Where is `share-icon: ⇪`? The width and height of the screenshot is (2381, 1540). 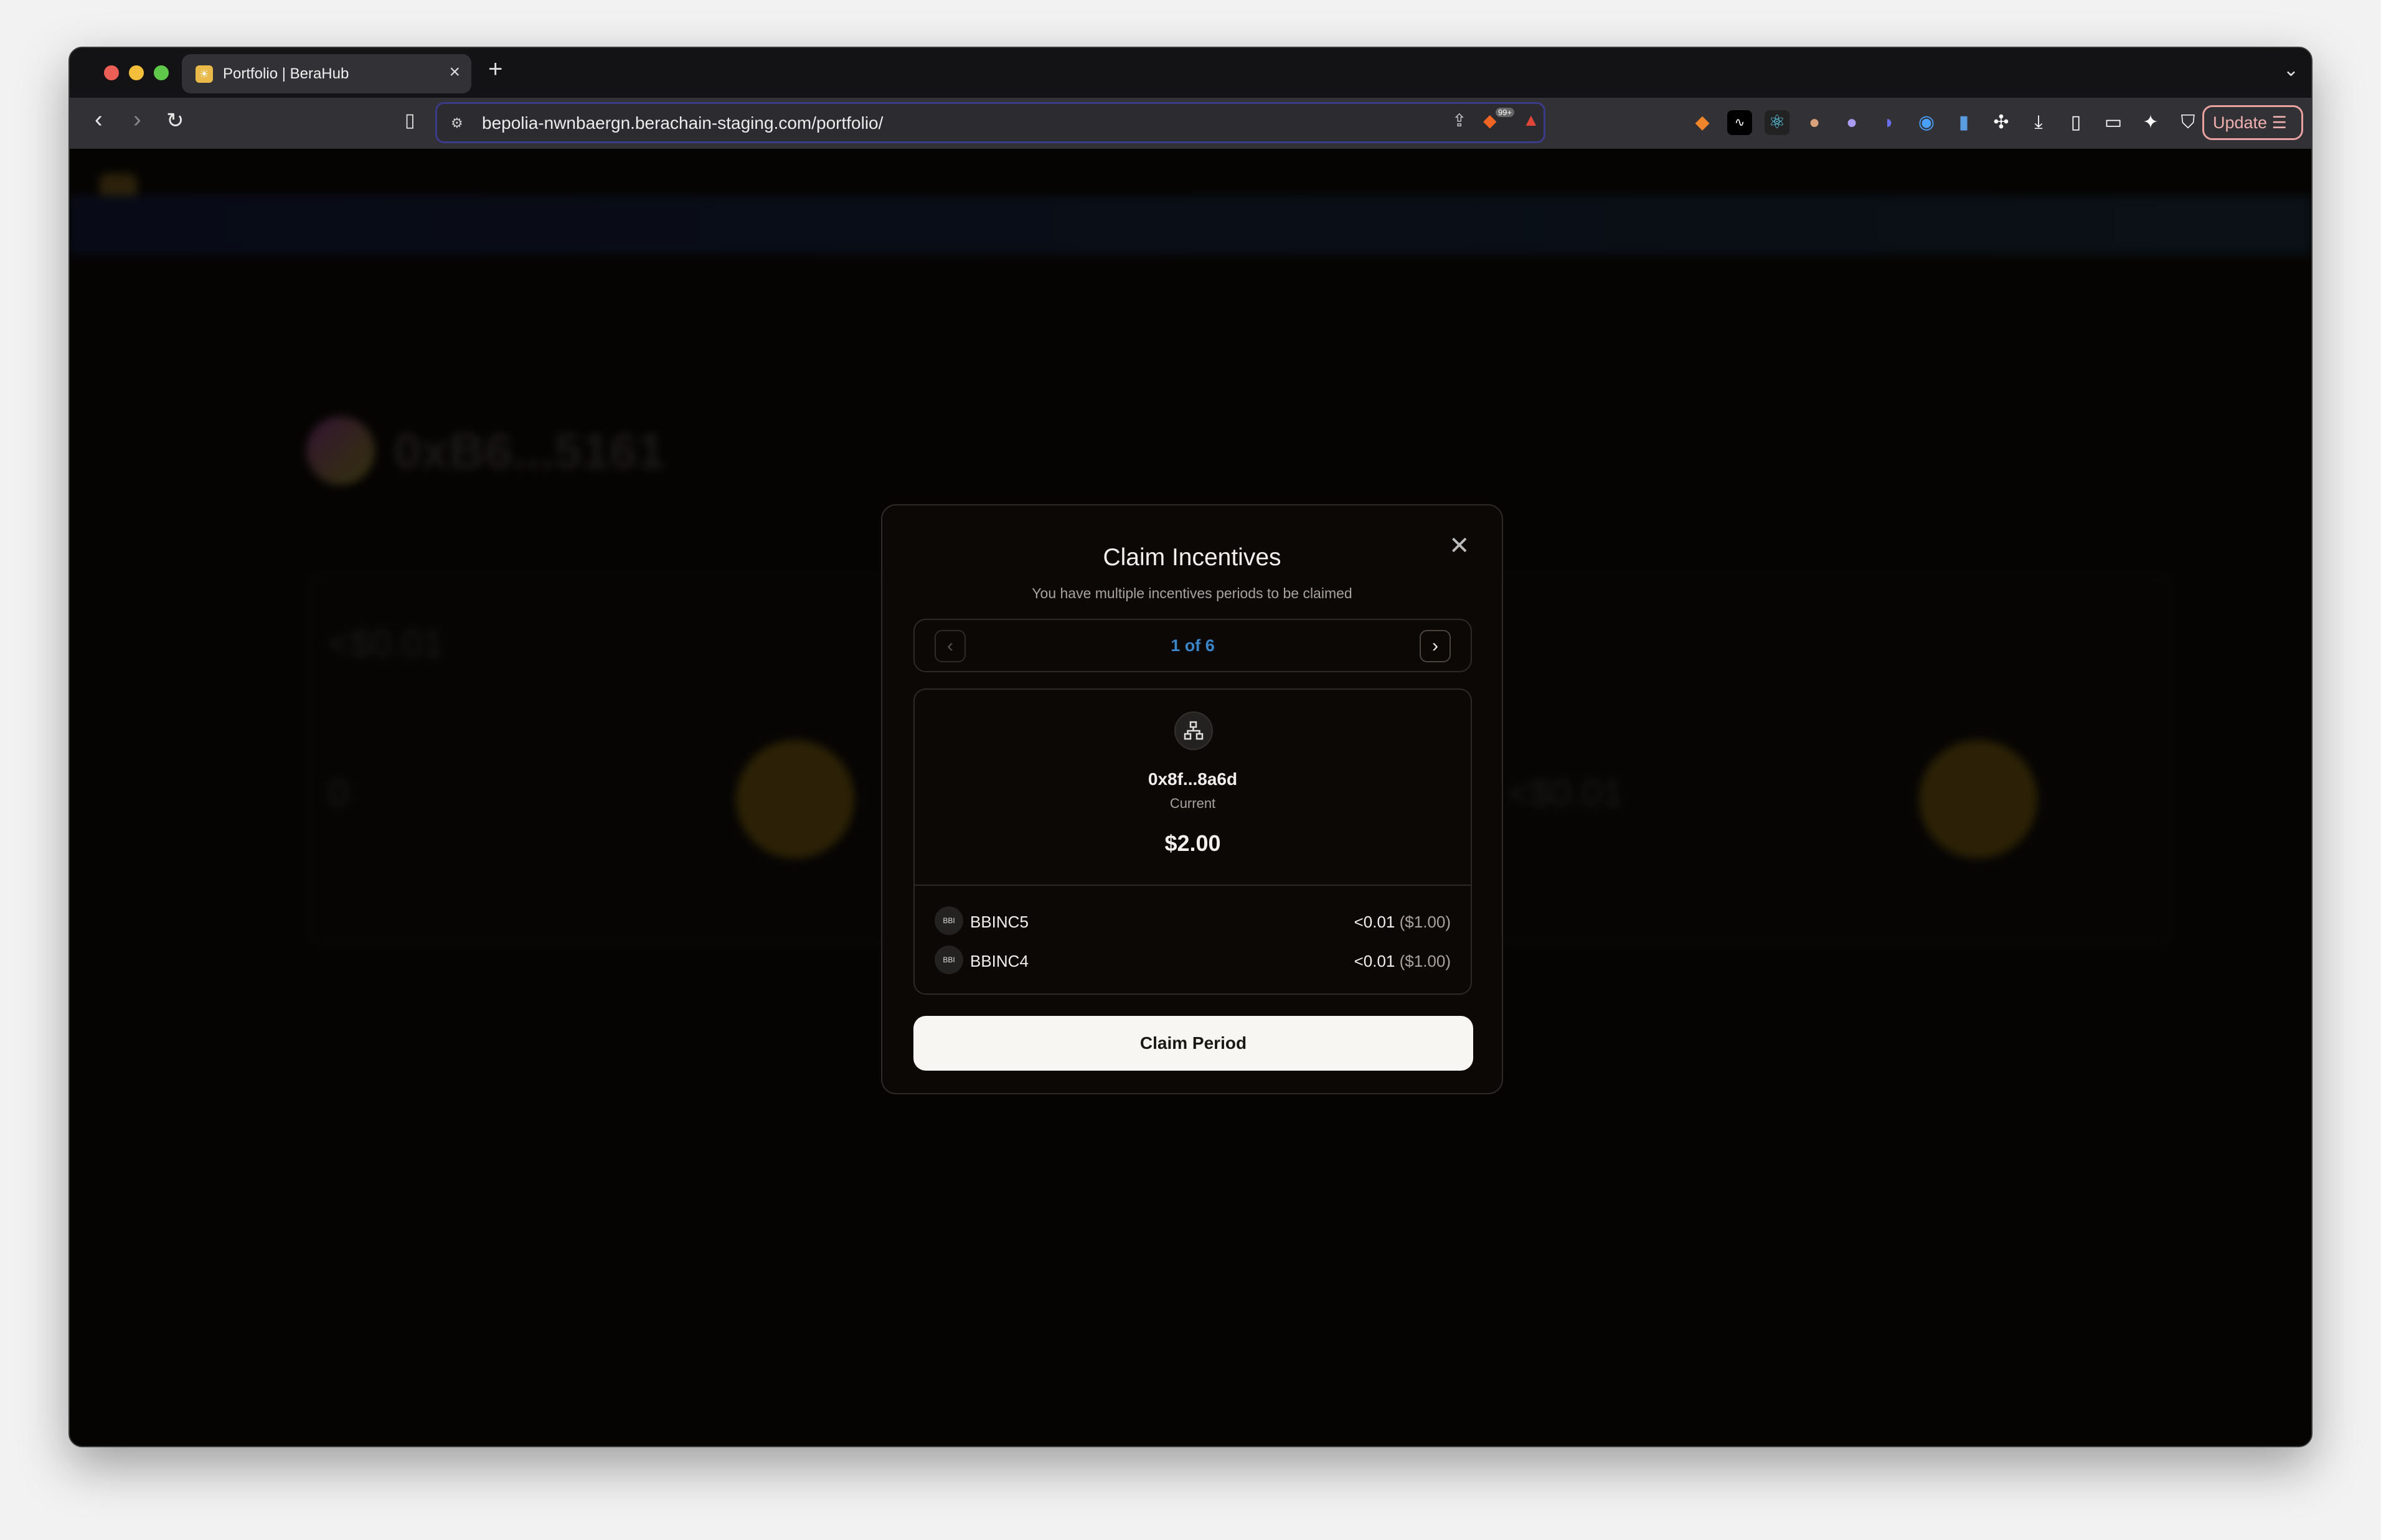 share-icon: ⇪ is located at coordinates (1459, 120).